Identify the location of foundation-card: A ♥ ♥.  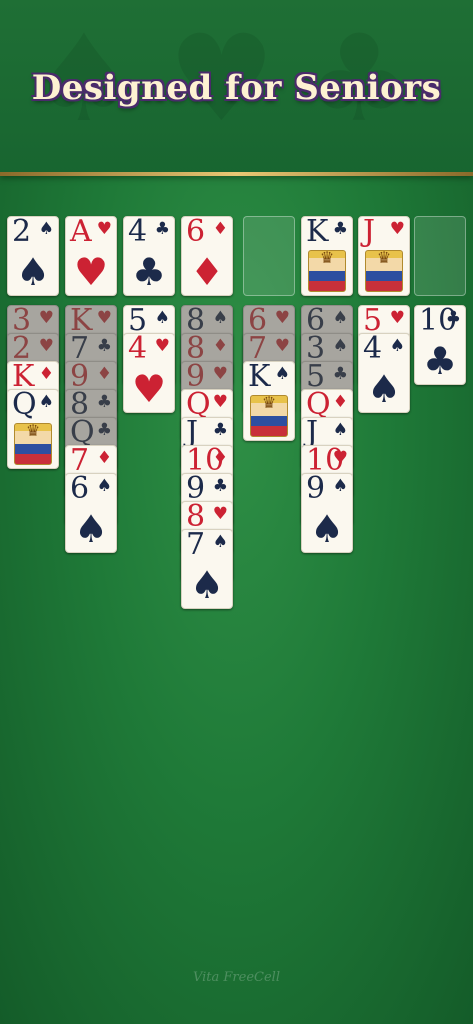
(91, 256).